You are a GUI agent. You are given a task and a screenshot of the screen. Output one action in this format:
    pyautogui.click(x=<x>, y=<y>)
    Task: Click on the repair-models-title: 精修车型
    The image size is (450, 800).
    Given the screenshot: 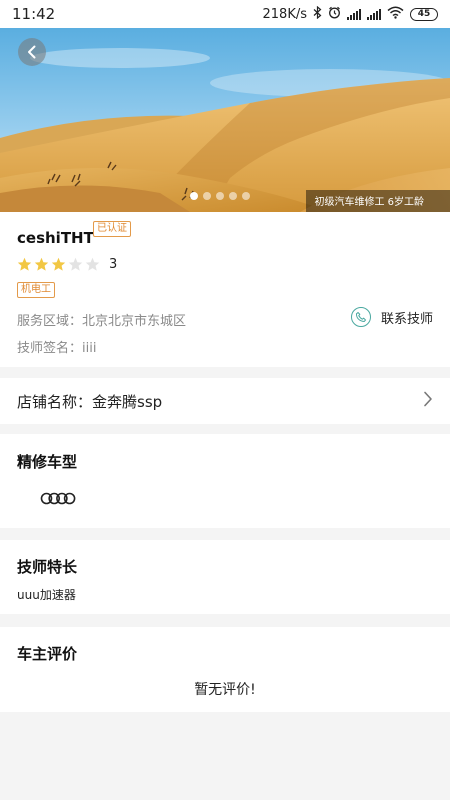 What is the action you would take?
    pyautogui.click(x=47, y=462)
    